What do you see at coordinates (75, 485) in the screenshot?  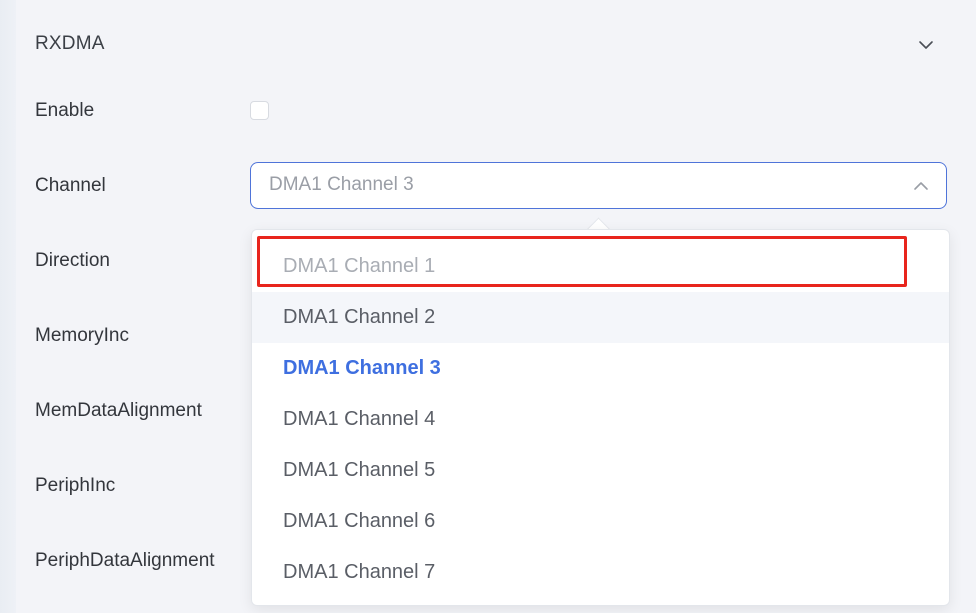 I see `periph-inc-label: PeriphInc` at bounding box center [75, 485].